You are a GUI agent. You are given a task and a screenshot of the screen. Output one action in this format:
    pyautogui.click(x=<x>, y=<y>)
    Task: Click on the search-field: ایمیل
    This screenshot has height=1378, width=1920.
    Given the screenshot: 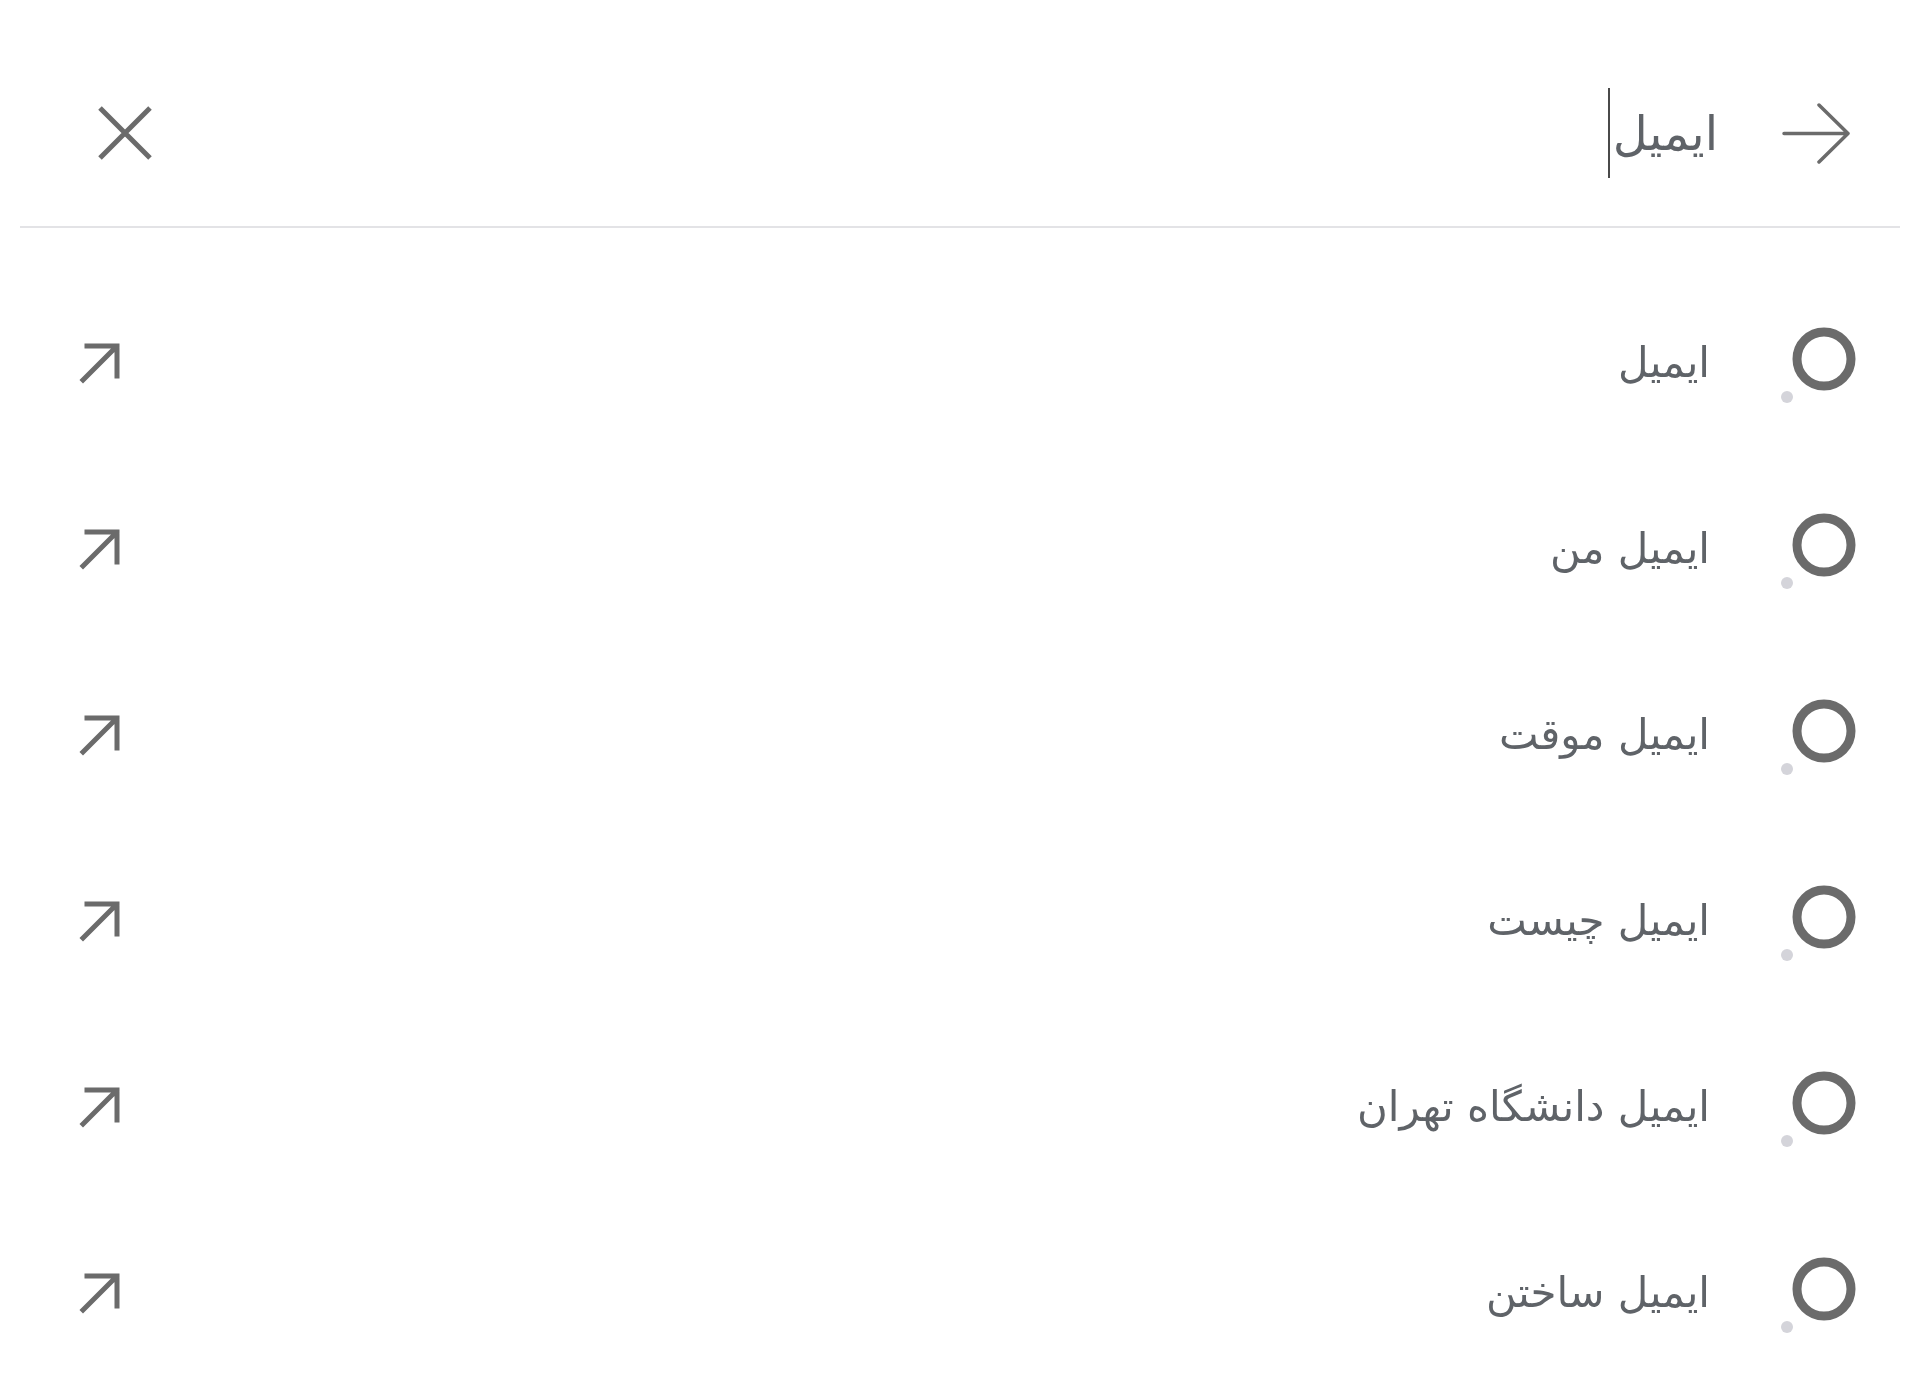 What is the action you would take?
    pyautogui.click(x=1662, y=133)
    